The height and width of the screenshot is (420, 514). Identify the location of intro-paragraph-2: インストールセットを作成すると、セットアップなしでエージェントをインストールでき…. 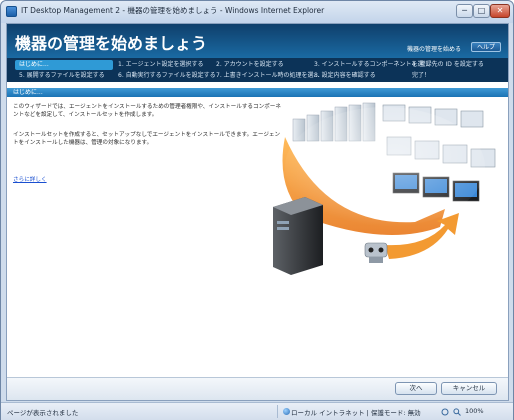
(147, 139).